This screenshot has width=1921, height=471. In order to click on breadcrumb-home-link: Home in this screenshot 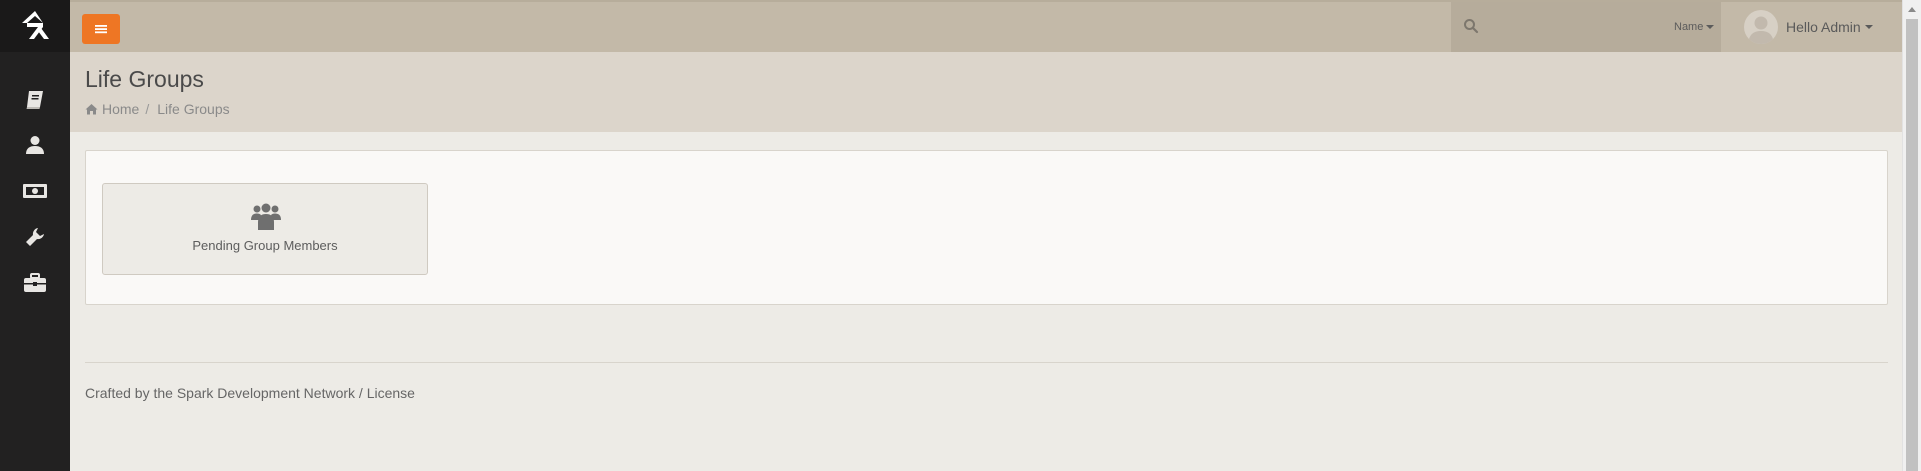, I will do `click(112, 109)`.